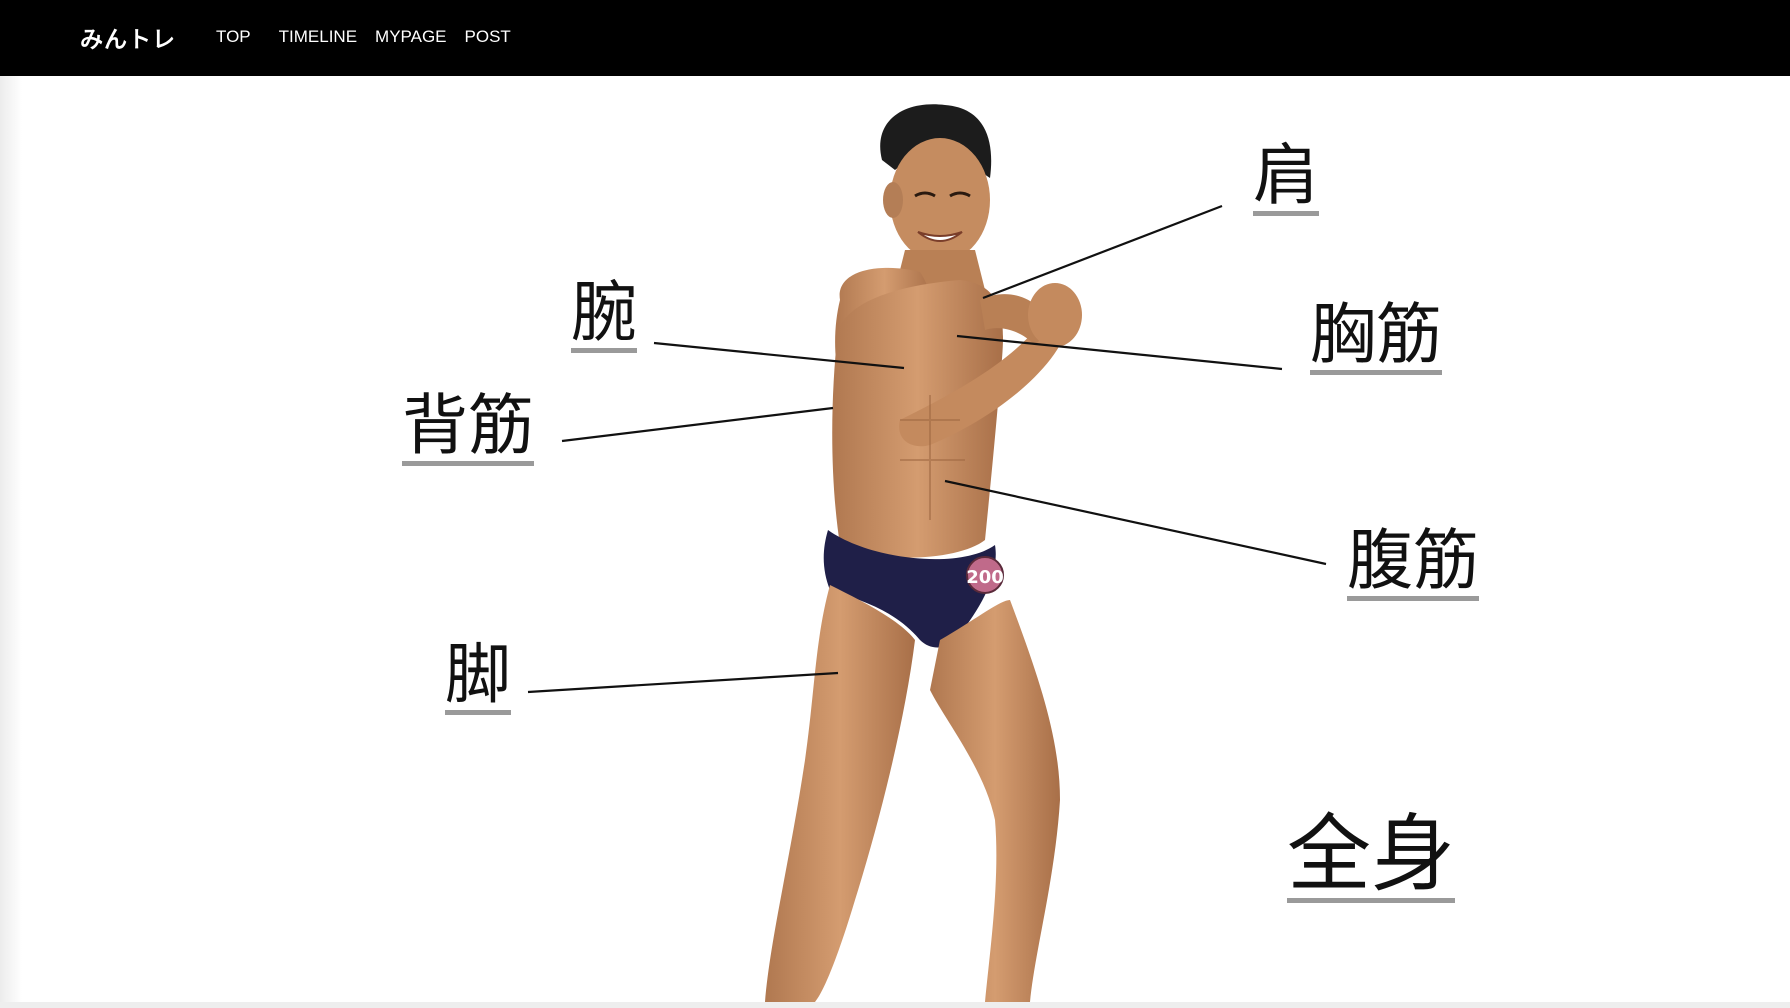  Describe the element at coordinates (985, 577) in the screenshot. I see `bib-number: 200` at that location.